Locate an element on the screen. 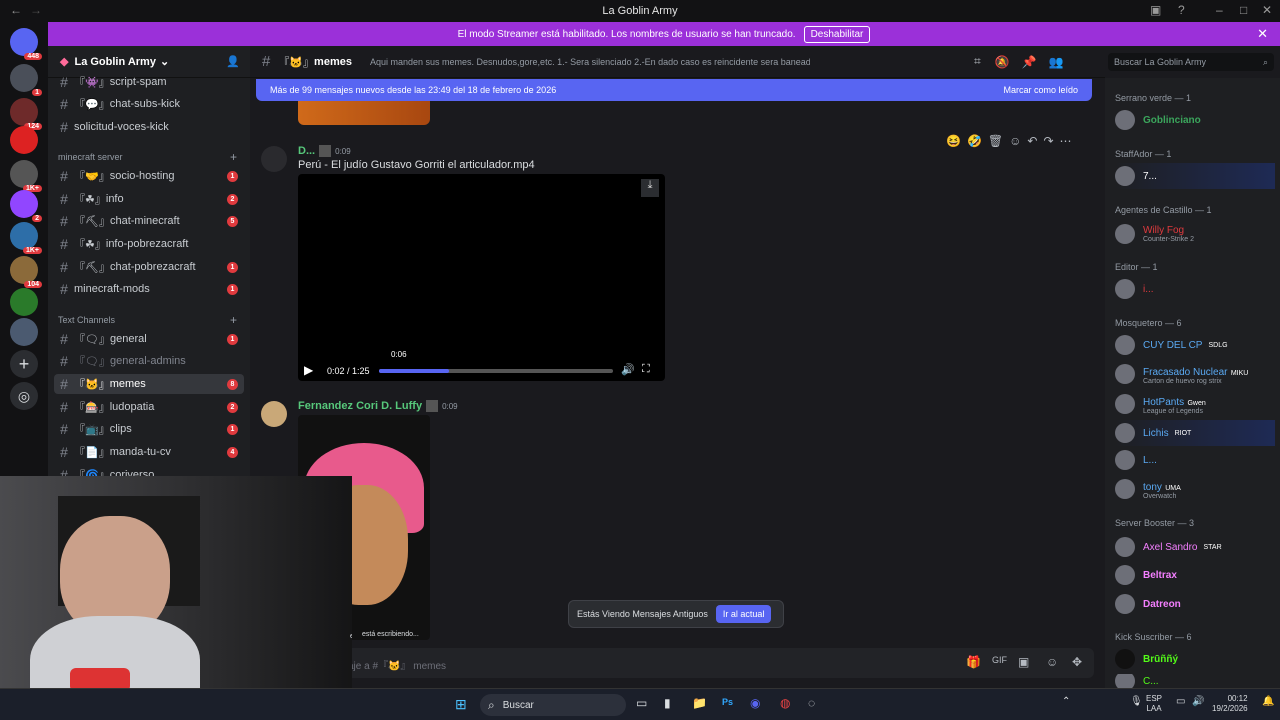  gif-icon: GIF is located at coordinates (999, 660).